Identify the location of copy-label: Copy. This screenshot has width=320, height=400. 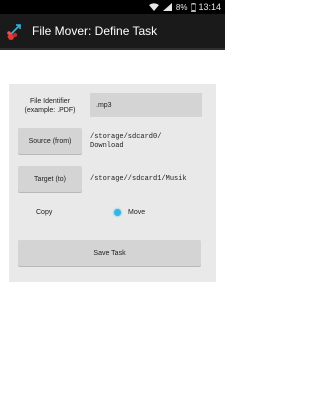
(44, 212).